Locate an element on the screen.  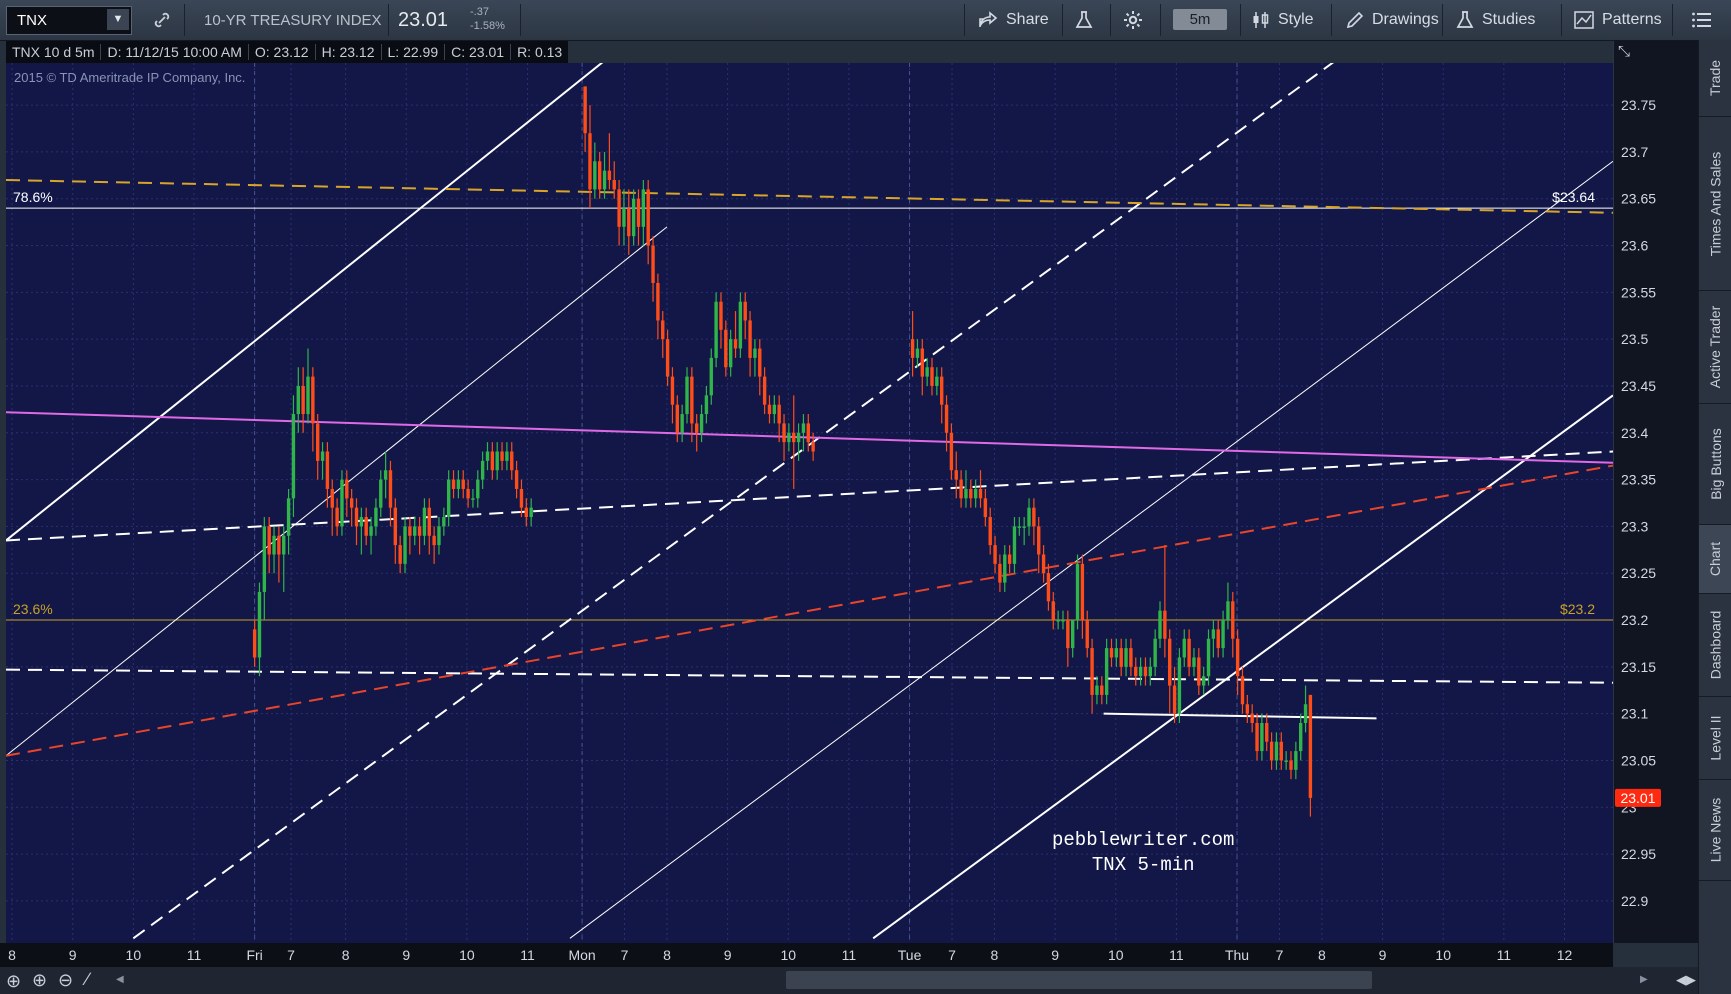
y-tick-label: 23.55 is located at coordinates (1638, 292).